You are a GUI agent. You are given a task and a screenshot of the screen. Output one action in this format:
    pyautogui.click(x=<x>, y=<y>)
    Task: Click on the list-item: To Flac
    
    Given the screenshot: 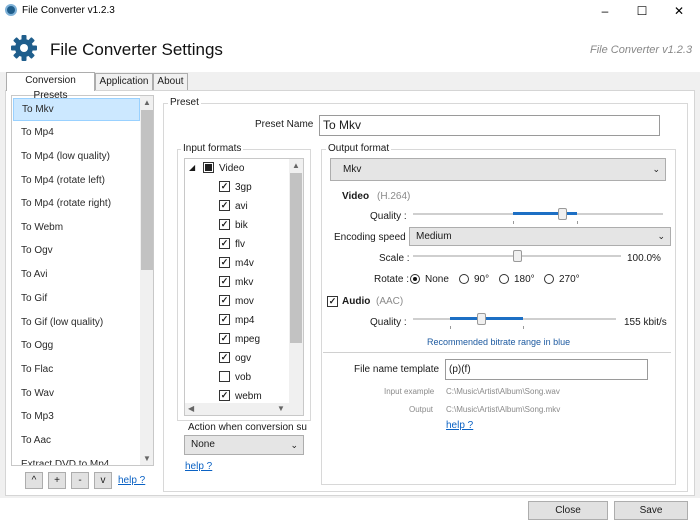 What is the action you would take?
    pyautogui.click(x=76, y=369)
    